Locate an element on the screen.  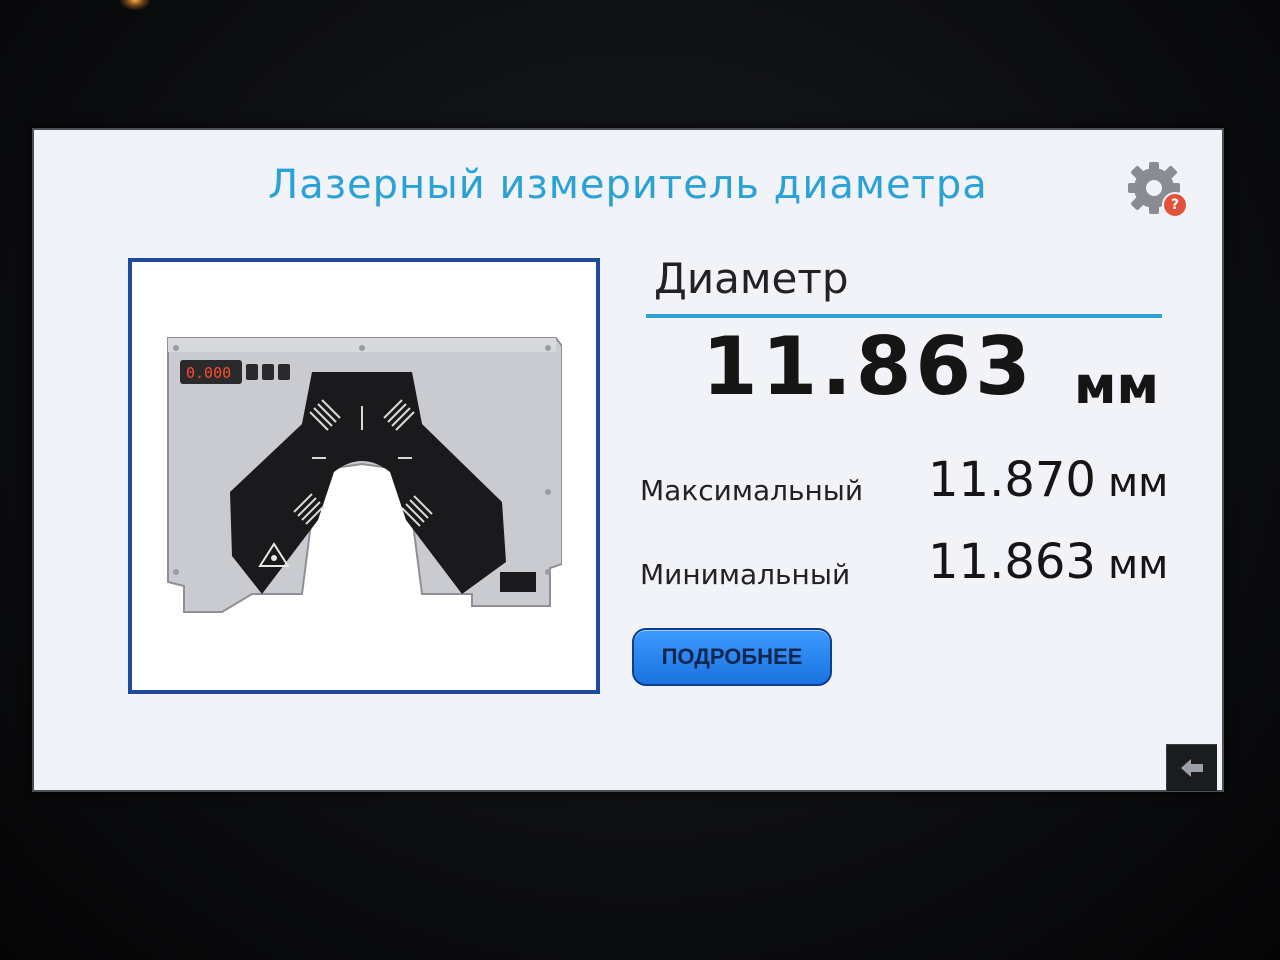
max-label: Максимальный is located at coordinates (752, 490).